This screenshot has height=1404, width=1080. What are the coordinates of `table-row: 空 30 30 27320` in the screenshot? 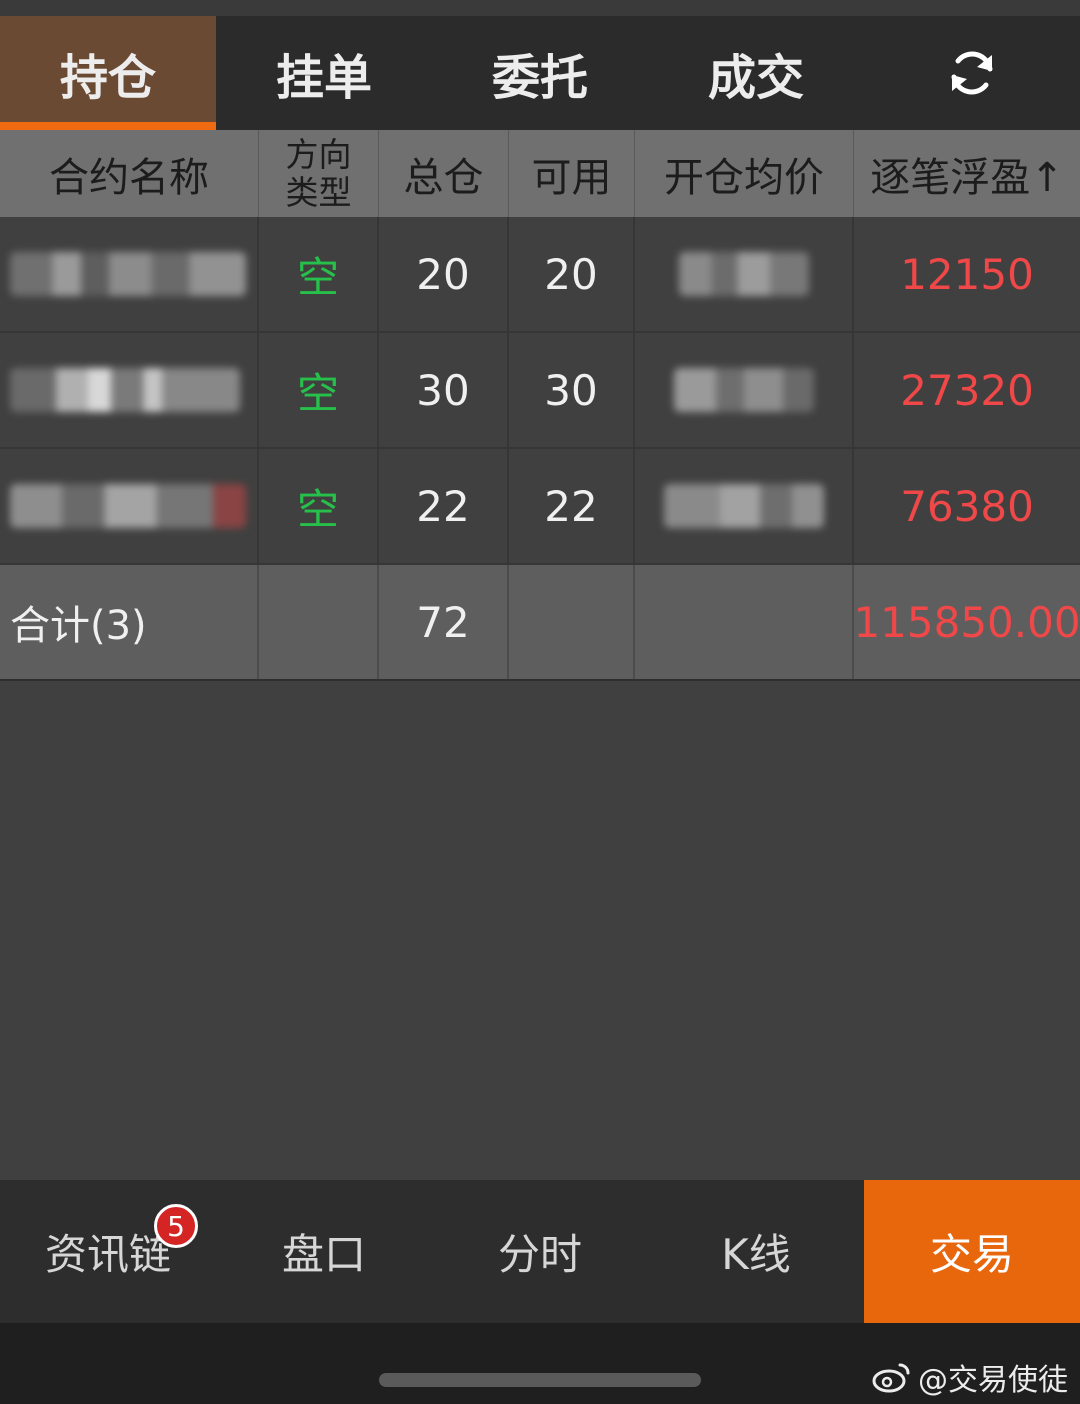 It's located at (540, 391).